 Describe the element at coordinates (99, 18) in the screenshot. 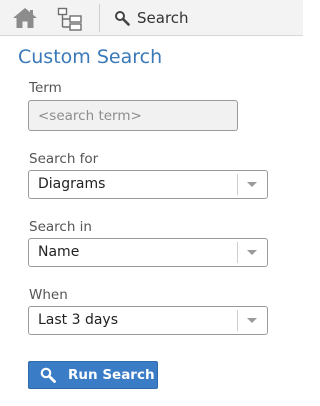

I see `toolbar-separator` at that location.